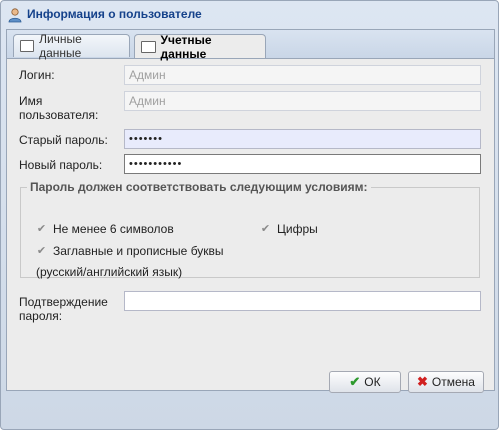 The height and width of the screenshot is (430, 499). I want to click on old-password-label: Старый пароль:, so click(63, 140).